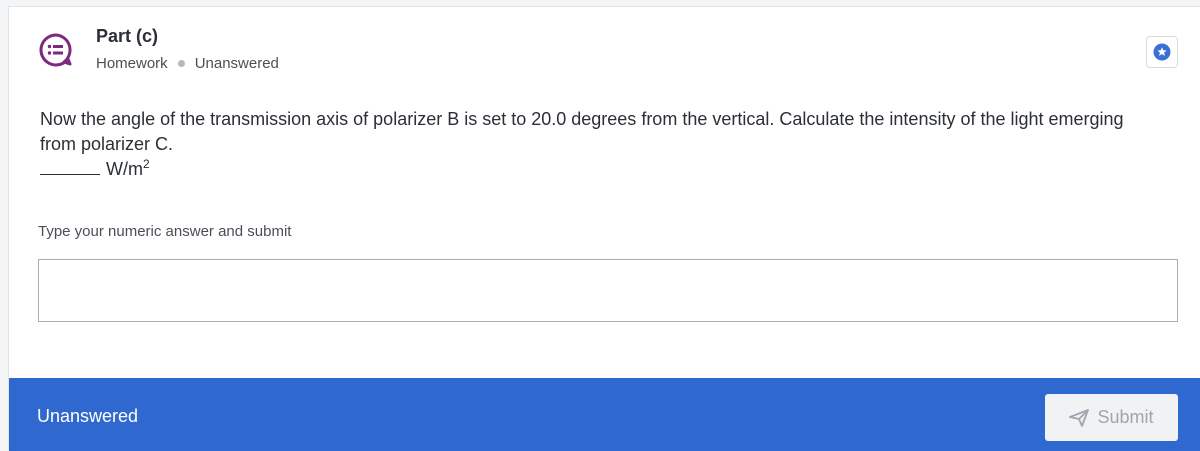 This screenshot has height=451, width=1200. I want to click on unit-exponent: 2, so click(146, 164).